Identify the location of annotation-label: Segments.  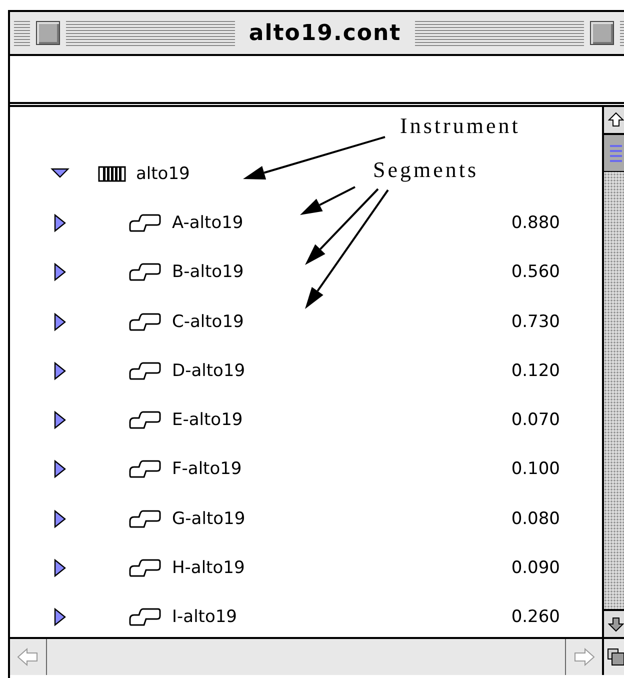
(426, 170).